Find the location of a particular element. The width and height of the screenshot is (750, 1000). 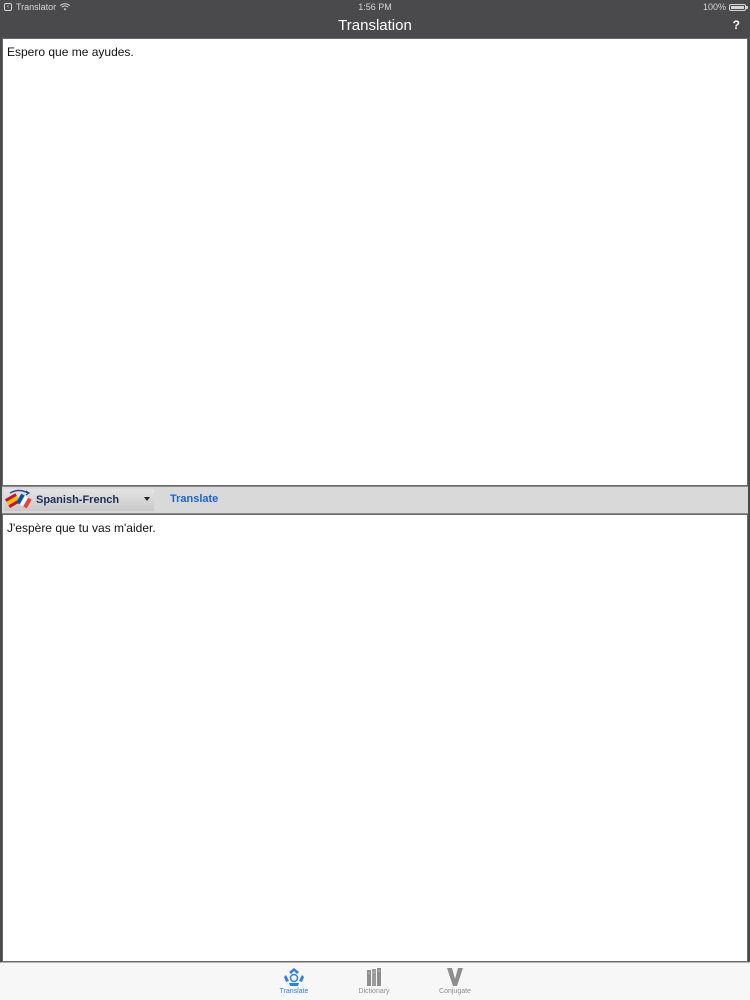

status-time: 1:56 PM is located at coordinates (375, 7).